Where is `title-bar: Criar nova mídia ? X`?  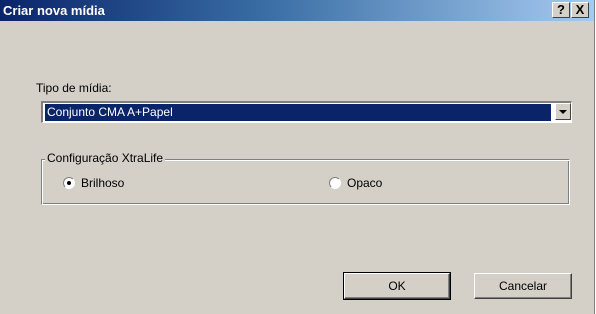
title-bar: Criar nova mídia ? X is located at coordinates (297, 10).